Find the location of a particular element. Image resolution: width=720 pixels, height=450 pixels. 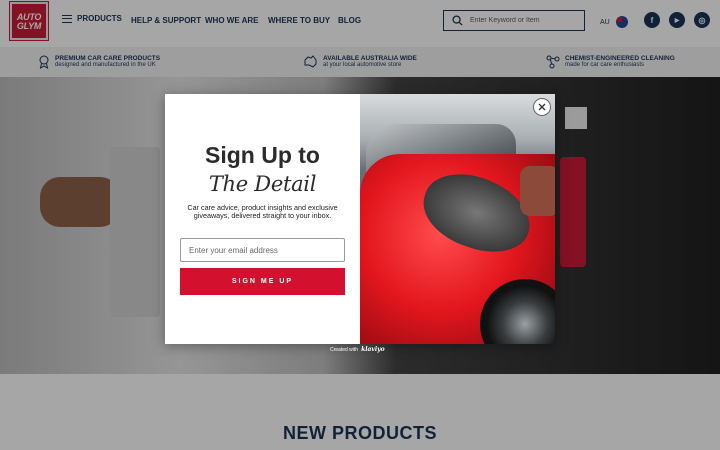

close-button is located at coordinates (542, 107).